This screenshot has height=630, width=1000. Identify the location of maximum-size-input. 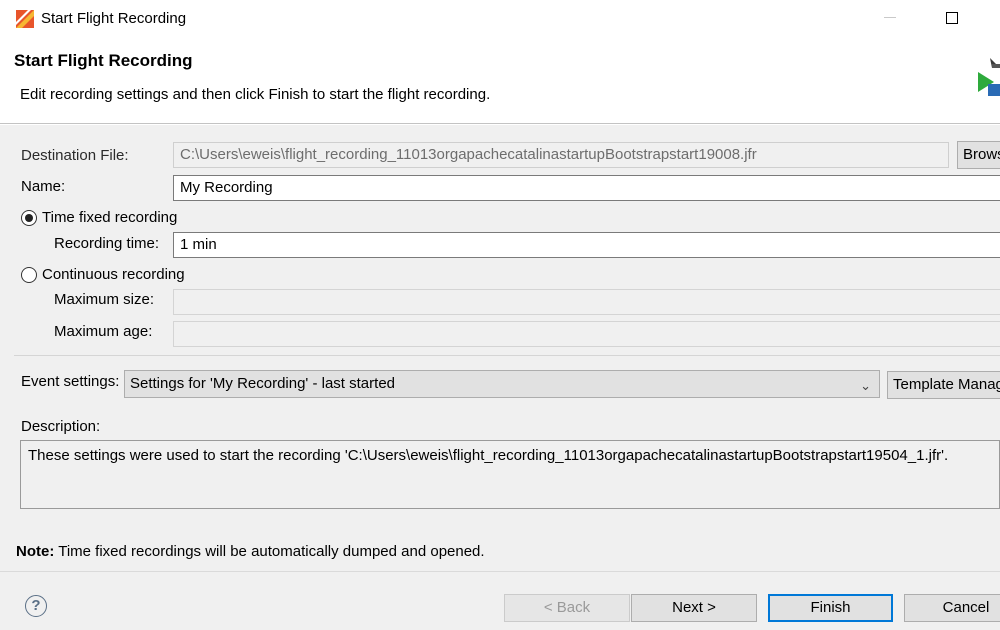
(586, 302).